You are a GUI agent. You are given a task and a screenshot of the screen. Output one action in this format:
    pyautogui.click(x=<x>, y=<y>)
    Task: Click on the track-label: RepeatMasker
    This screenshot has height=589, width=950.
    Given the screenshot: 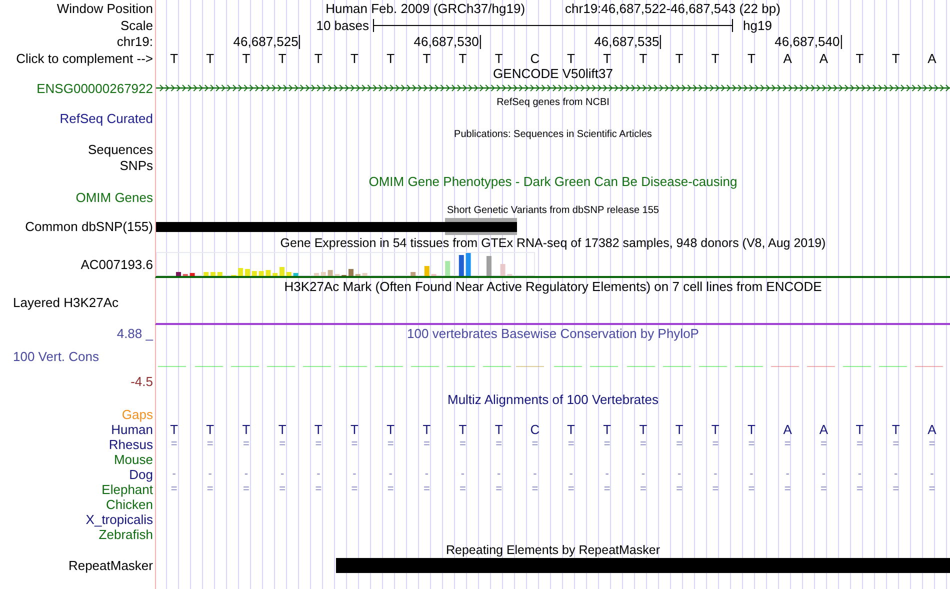 What is the action you would take?
    pyautogui.click(x=110, y=565)
    